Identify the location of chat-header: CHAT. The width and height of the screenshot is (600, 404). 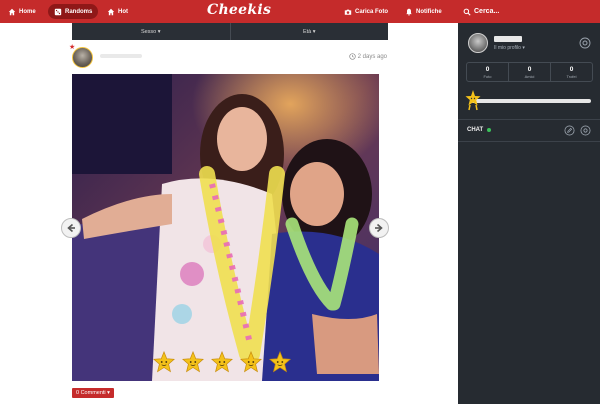
(479, 130).